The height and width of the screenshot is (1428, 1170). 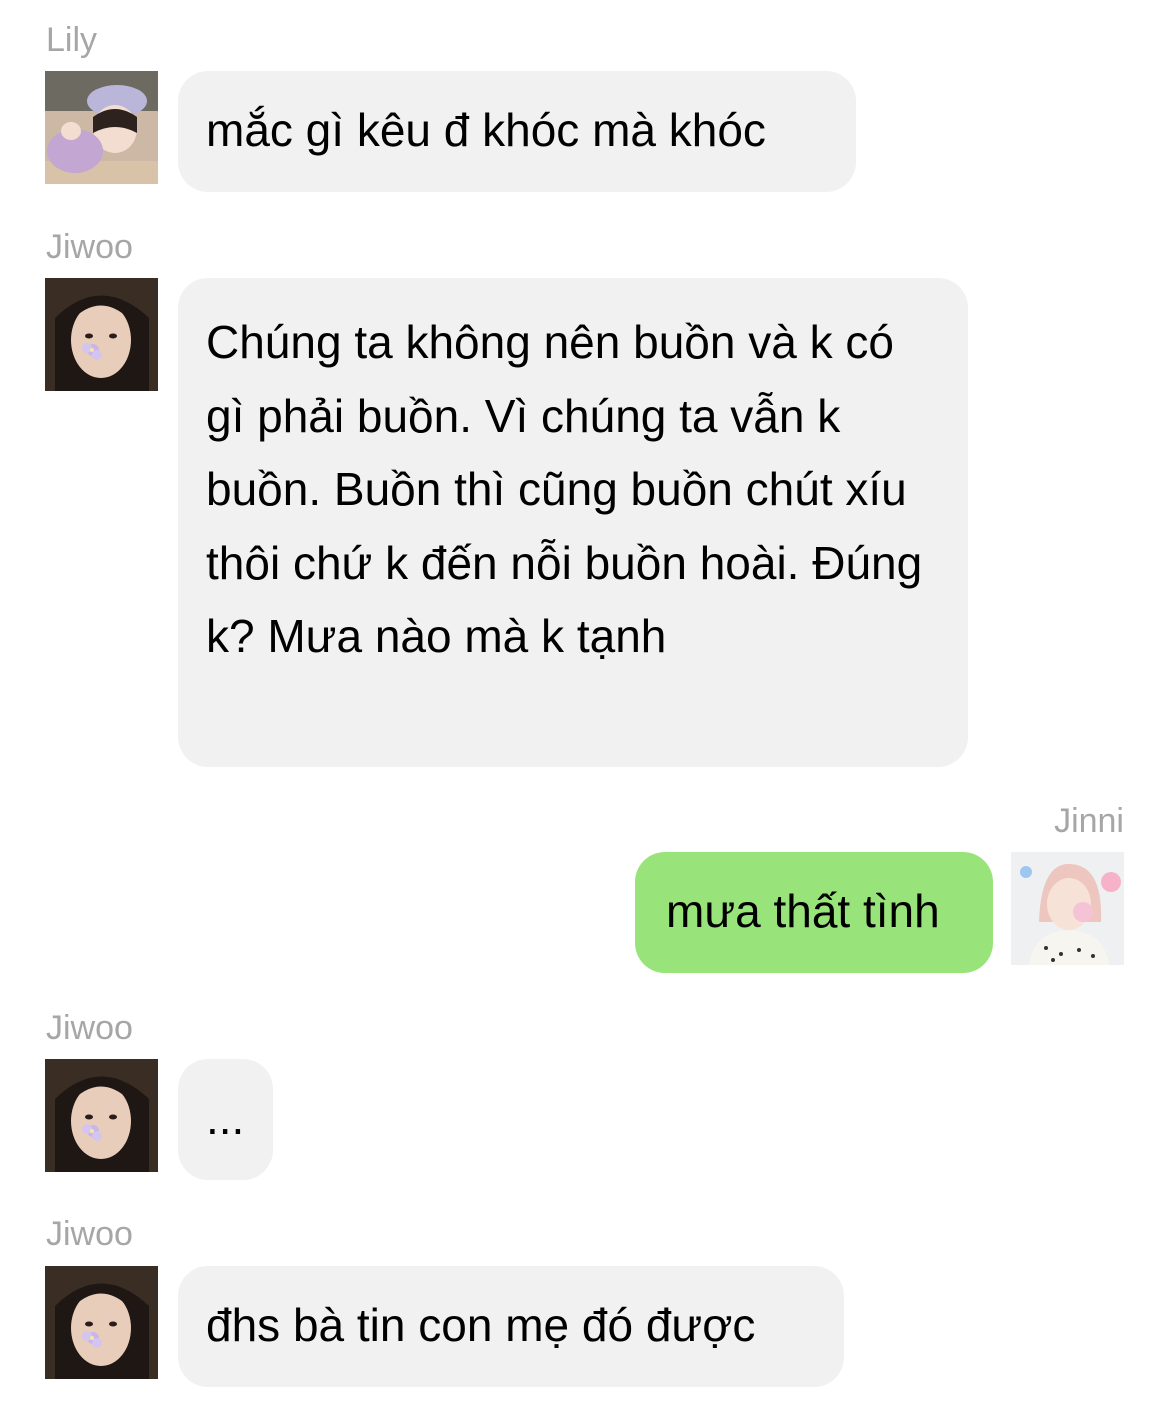 I want to click on message-bubble: mắc gì kêu đ khóc mà khóc, so click(x=517, y=131).